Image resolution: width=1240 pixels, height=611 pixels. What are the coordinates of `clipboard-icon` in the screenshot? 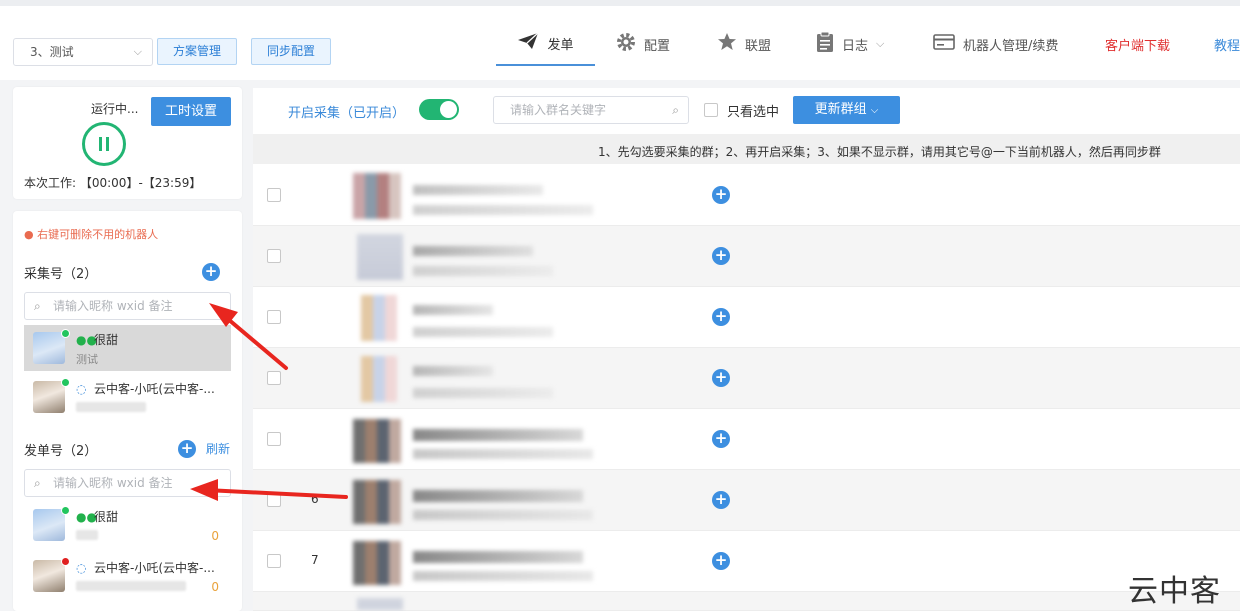 It's located at (825, 44).